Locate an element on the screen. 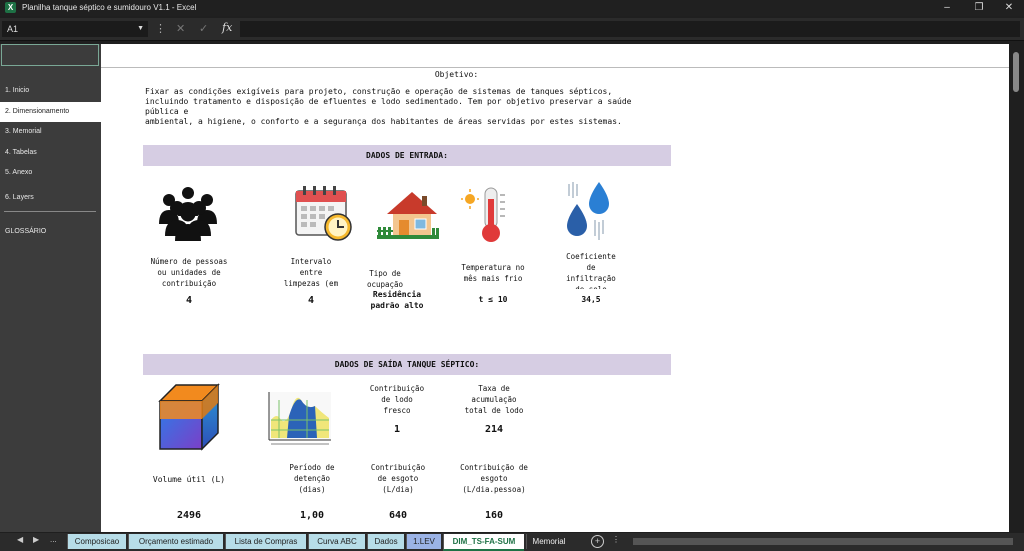  close-icon: ✕ is located at coordinates (1009, 8).